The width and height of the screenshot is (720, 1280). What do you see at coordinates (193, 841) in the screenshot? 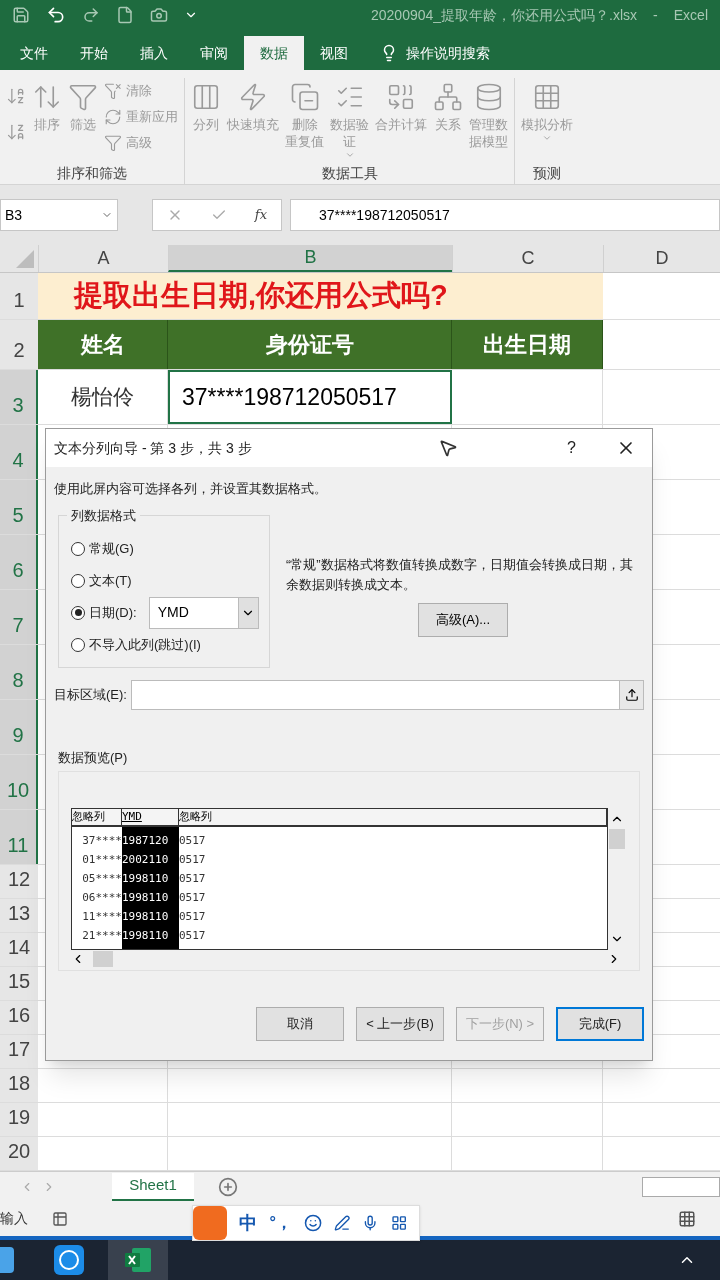
I see `preview-cell-text: 0517` at bounding box center [193, 841].